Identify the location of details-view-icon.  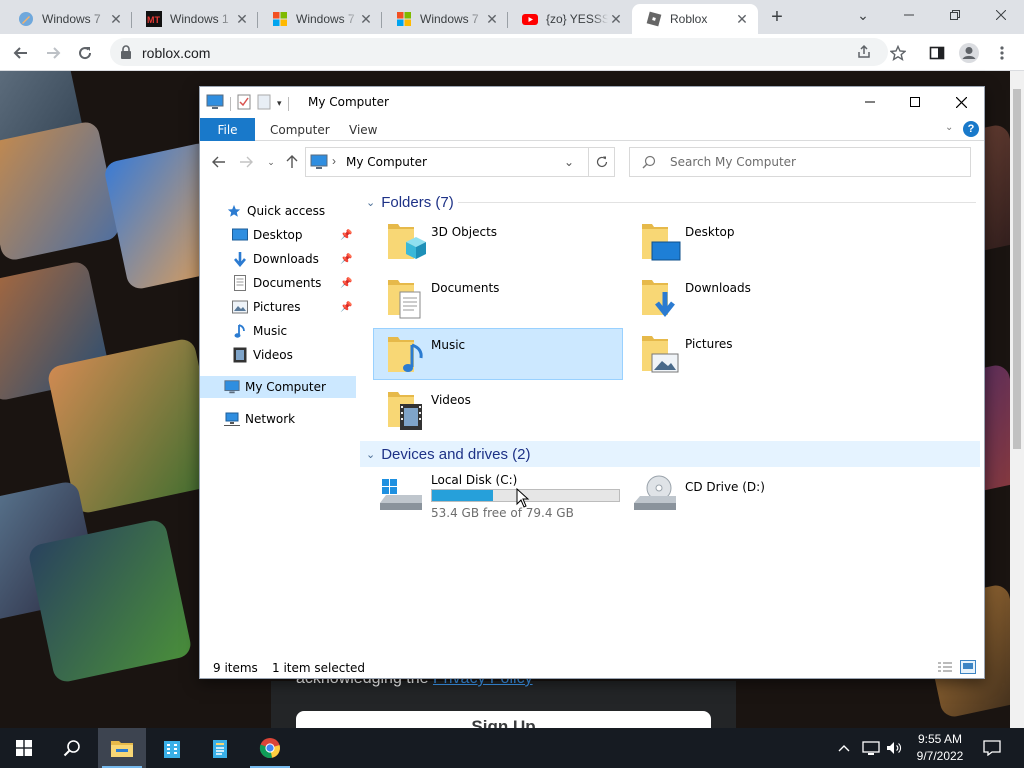
(945, 667).